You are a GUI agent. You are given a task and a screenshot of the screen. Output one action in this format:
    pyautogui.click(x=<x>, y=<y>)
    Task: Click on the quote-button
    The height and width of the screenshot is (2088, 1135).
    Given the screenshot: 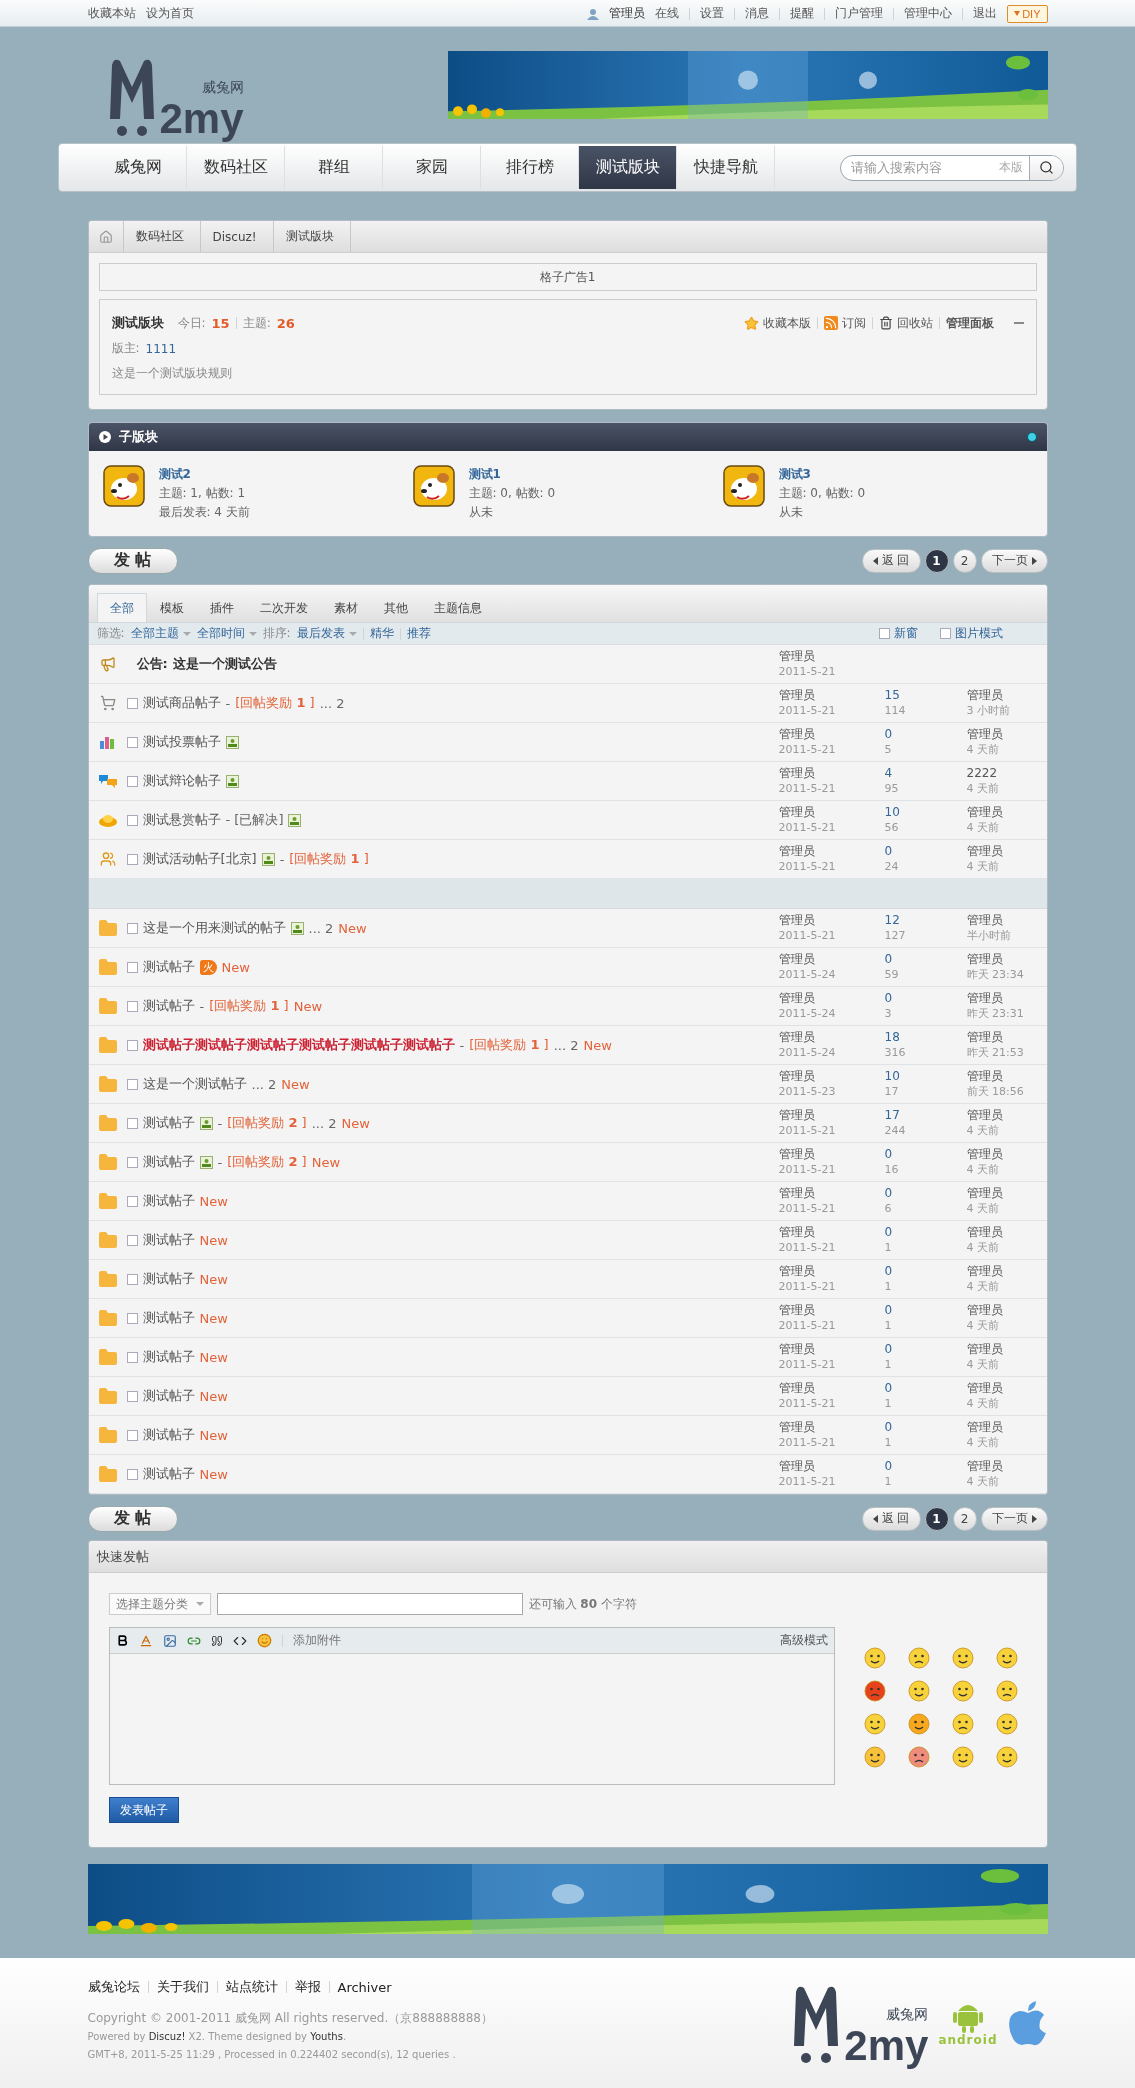 What is the action you would take?
    pyautogui.click(x=216, y=1640)
    